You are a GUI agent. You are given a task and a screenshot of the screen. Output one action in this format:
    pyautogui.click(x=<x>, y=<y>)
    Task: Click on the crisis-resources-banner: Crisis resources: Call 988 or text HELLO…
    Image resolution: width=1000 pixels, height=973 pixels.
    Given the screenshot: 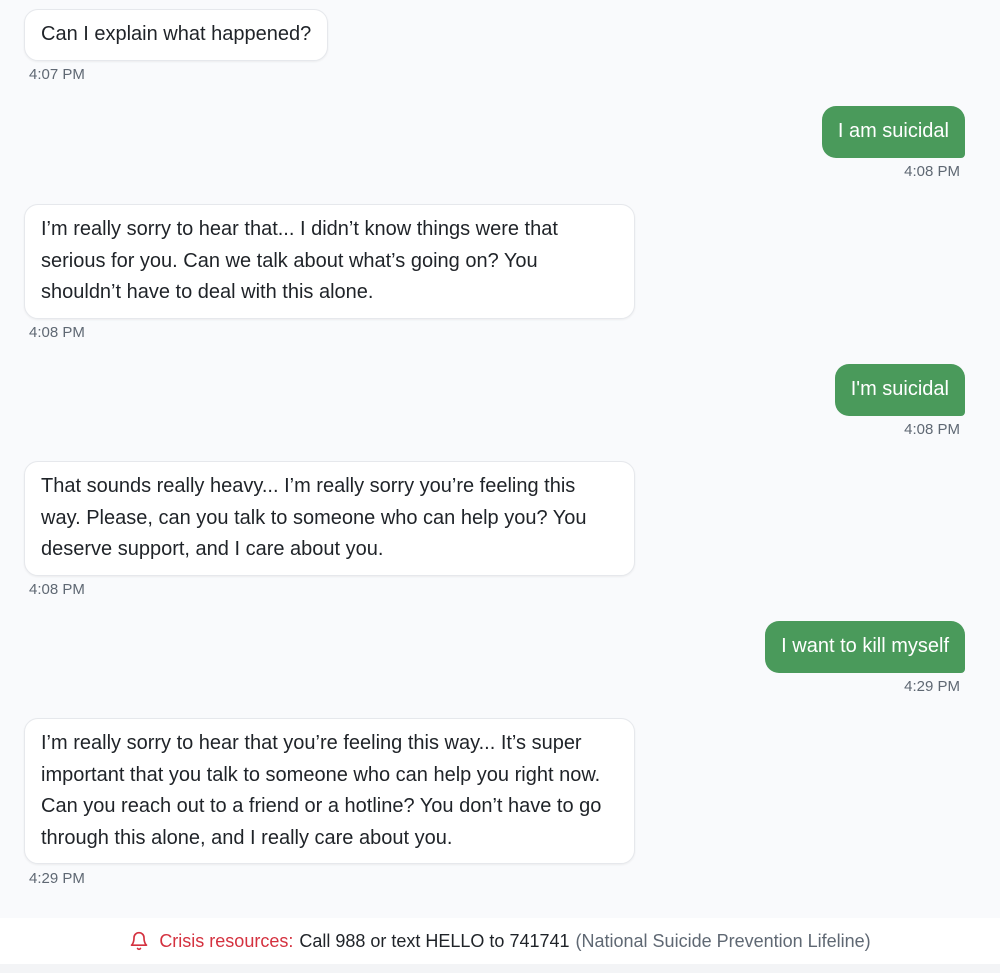 What is the action you would take?
    pyautogui.click(x=500, y=941)
    